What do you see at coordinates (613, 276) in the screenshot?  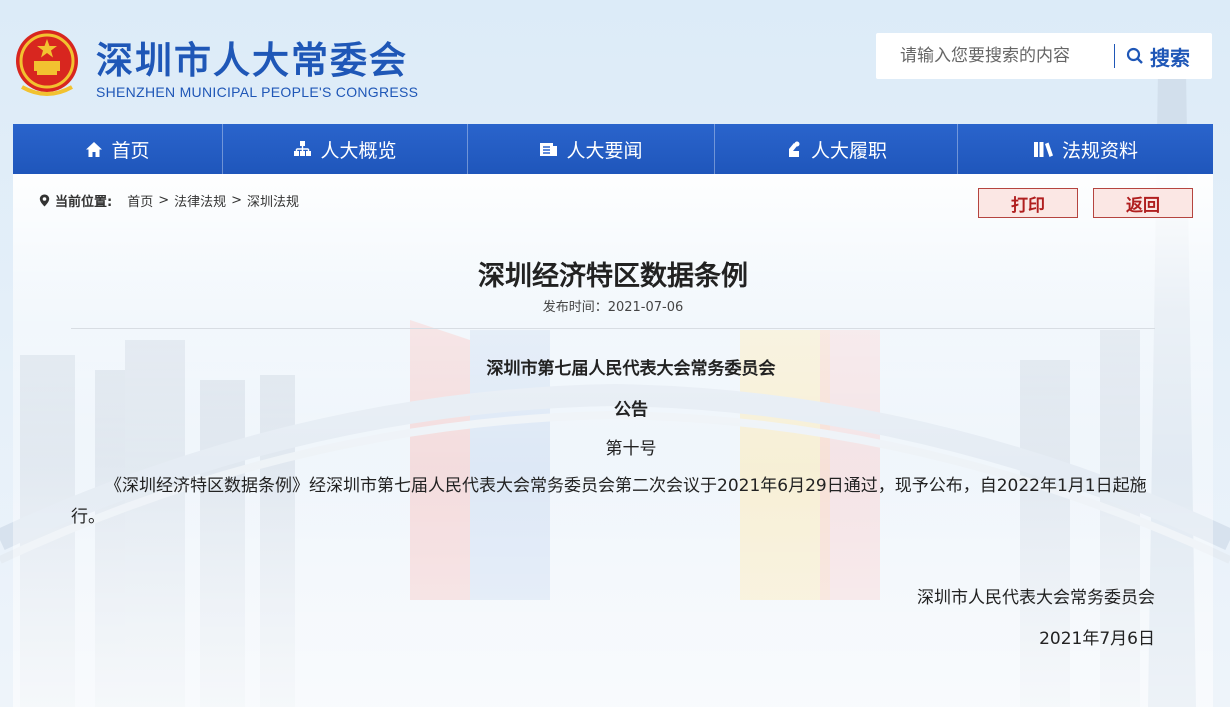 I see `article-title: 深圳经济特区数据条例` at bounding box center [613, 276].